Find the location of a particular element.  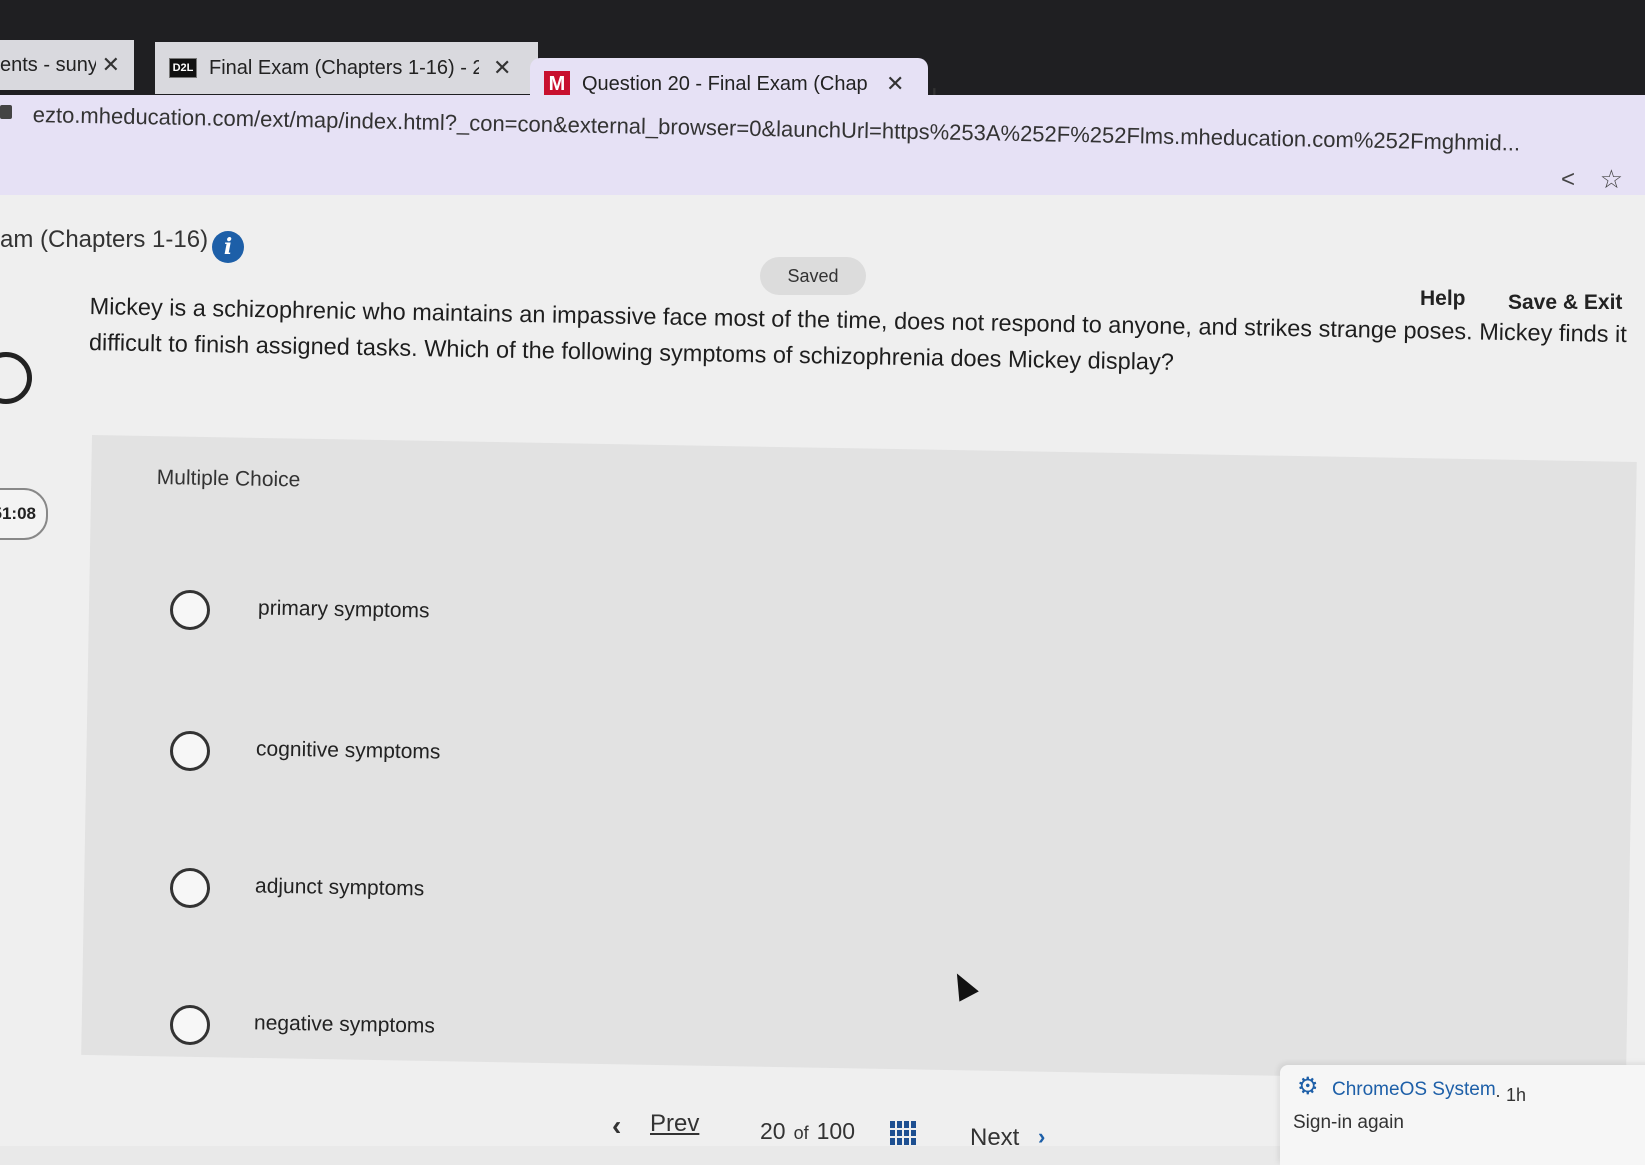

notification-time: · 1h is located at coordinates (1511, 1095).